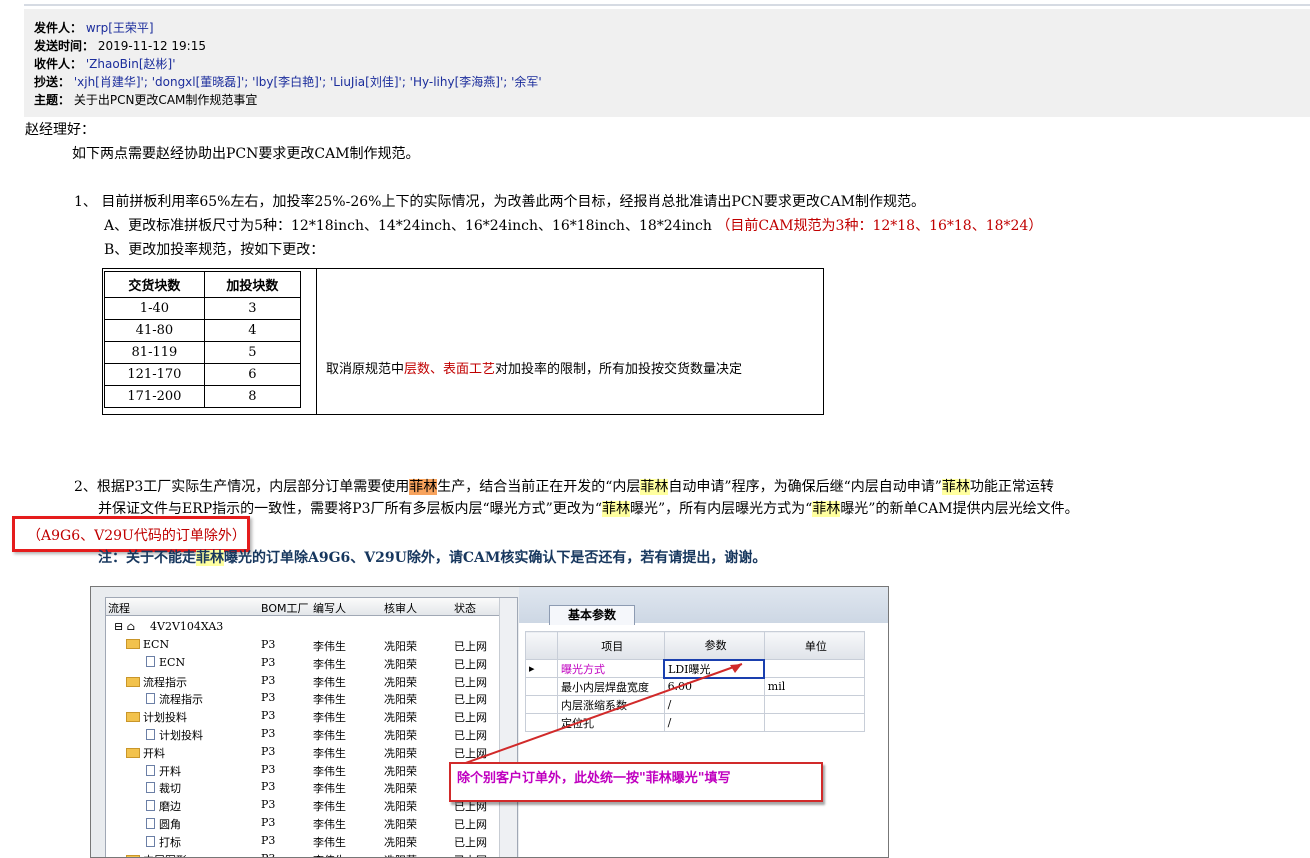 Image resolution: width=1310 pixels, height=858 pixels. What do you see at coordinates (329, 608) in the screenshot?
I see `tree-col-author: 编写人` at bounding box center [329, 608].